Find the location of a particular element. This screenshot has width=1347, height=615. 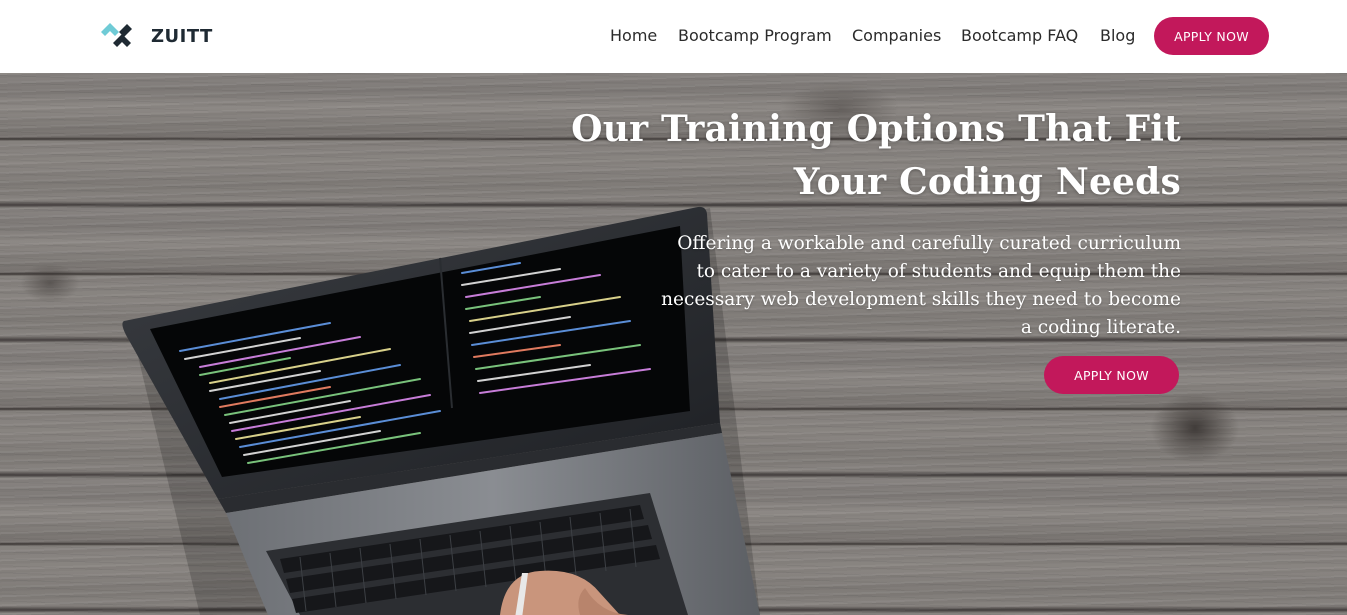

hero-apply-now-button: APPLY NOW is located at coordinates (1111, 375).